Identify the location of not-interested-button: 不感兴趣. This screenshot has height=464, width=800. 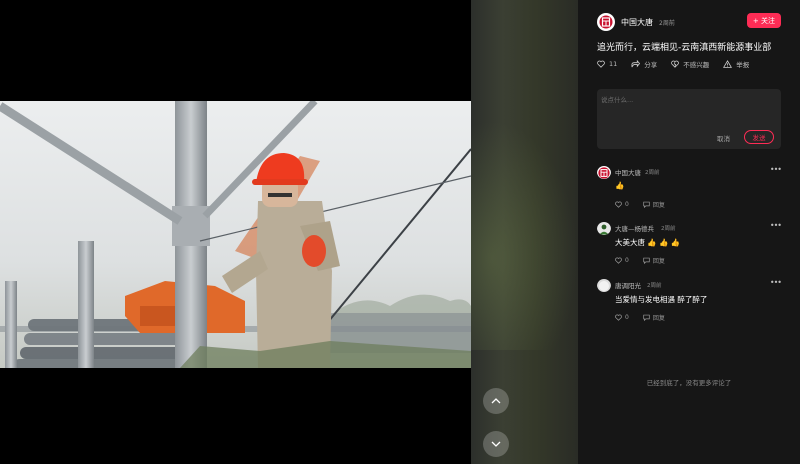
(690, 64).